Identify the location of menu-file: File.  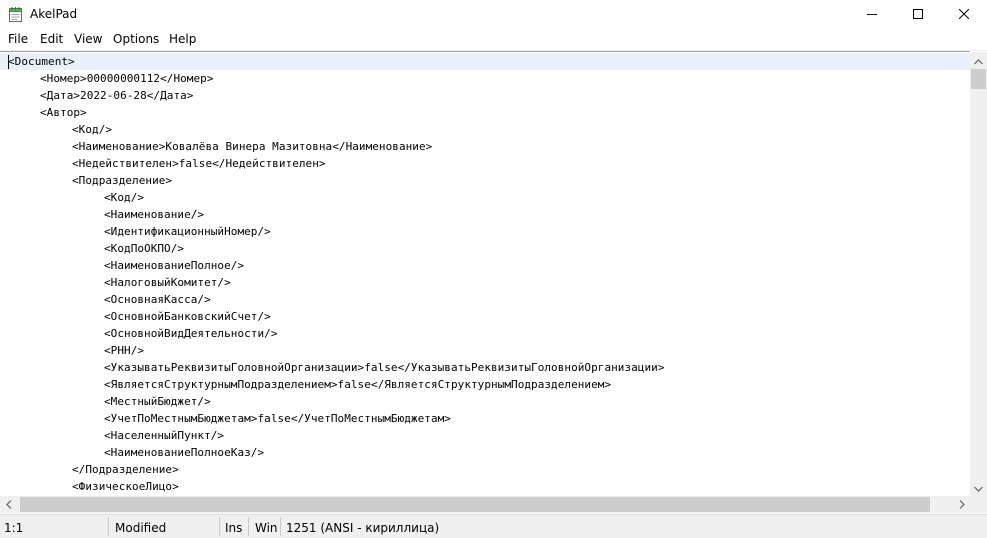
(18, 39).